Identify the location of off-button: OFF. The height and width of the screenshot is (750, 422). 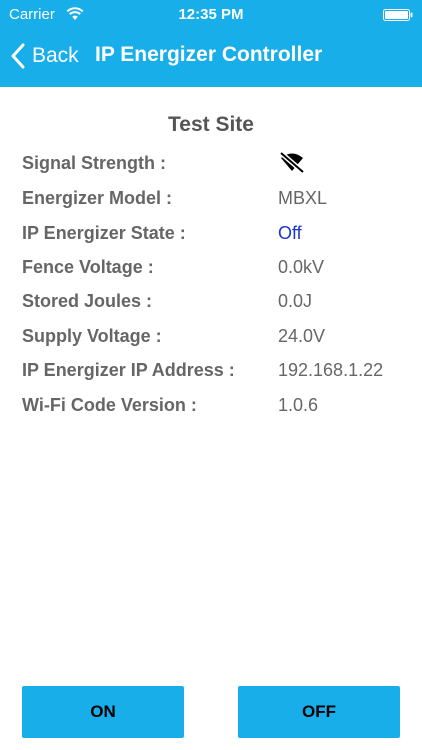
(319, 712).